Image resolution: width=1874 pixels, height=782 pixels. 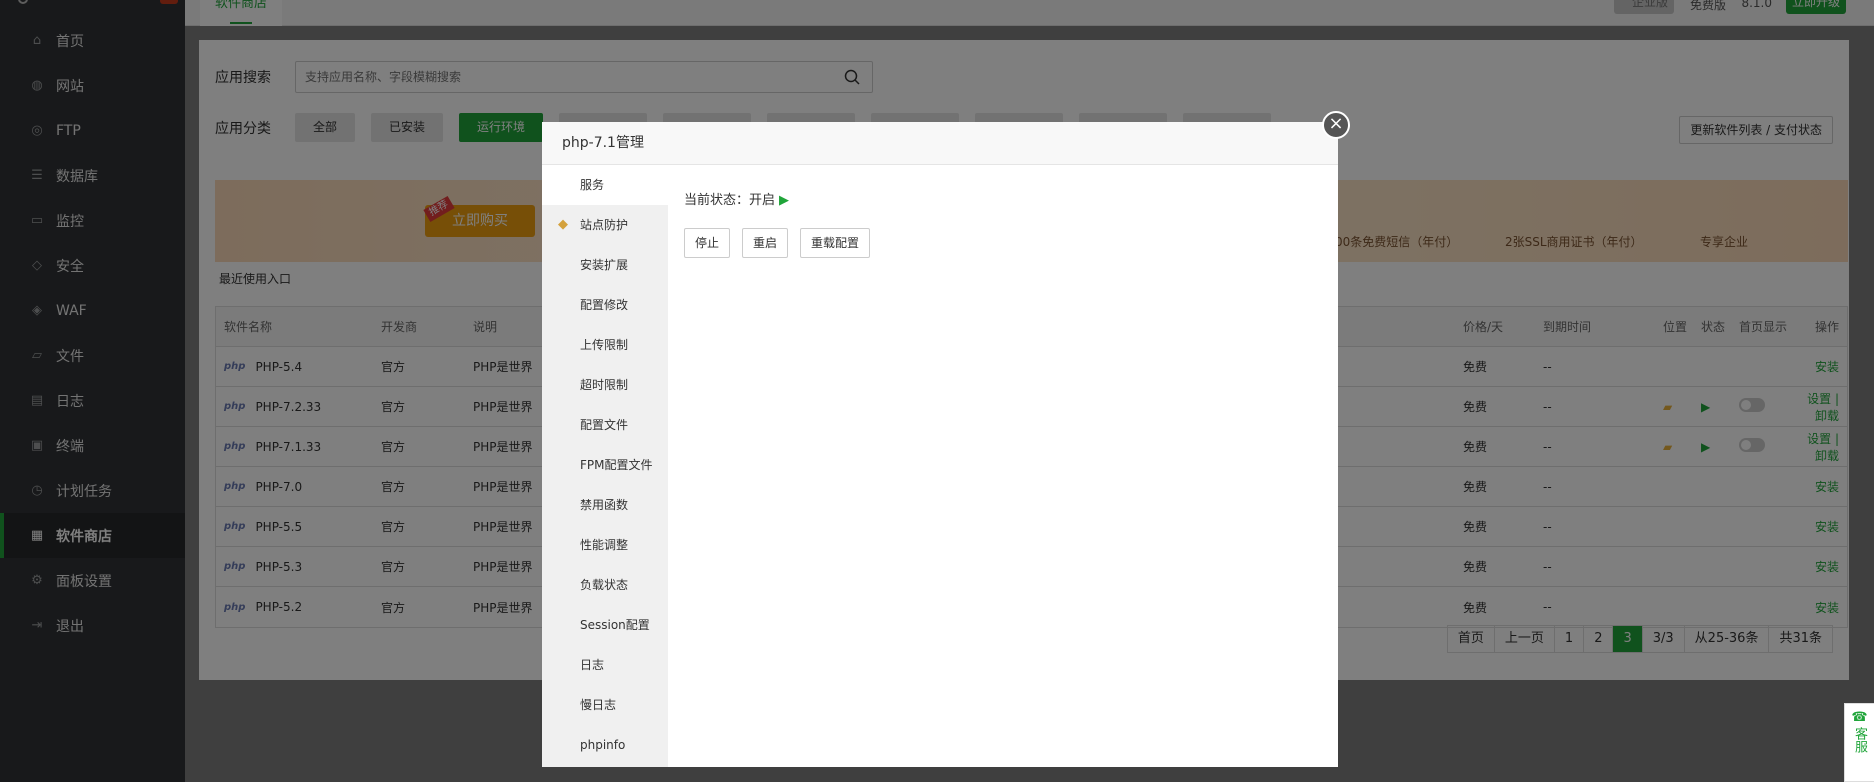 What do you see at coordinates (1003, 243) in the screenshot?
I see `service-buttons: 停止 重启 重载配置` at bounding box center [1003, 243].